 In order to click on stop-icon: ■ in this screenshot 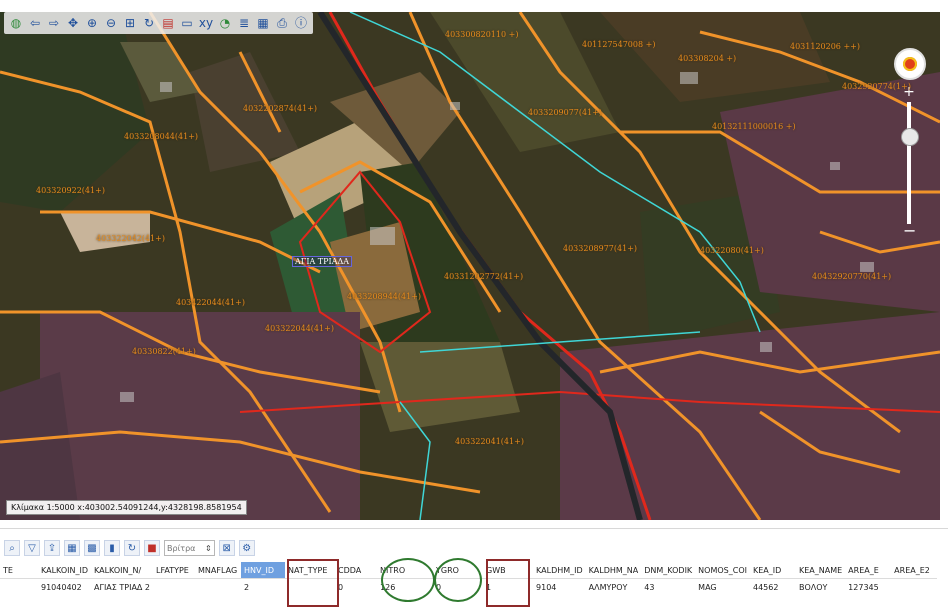, I will do `click(152, 548)`.